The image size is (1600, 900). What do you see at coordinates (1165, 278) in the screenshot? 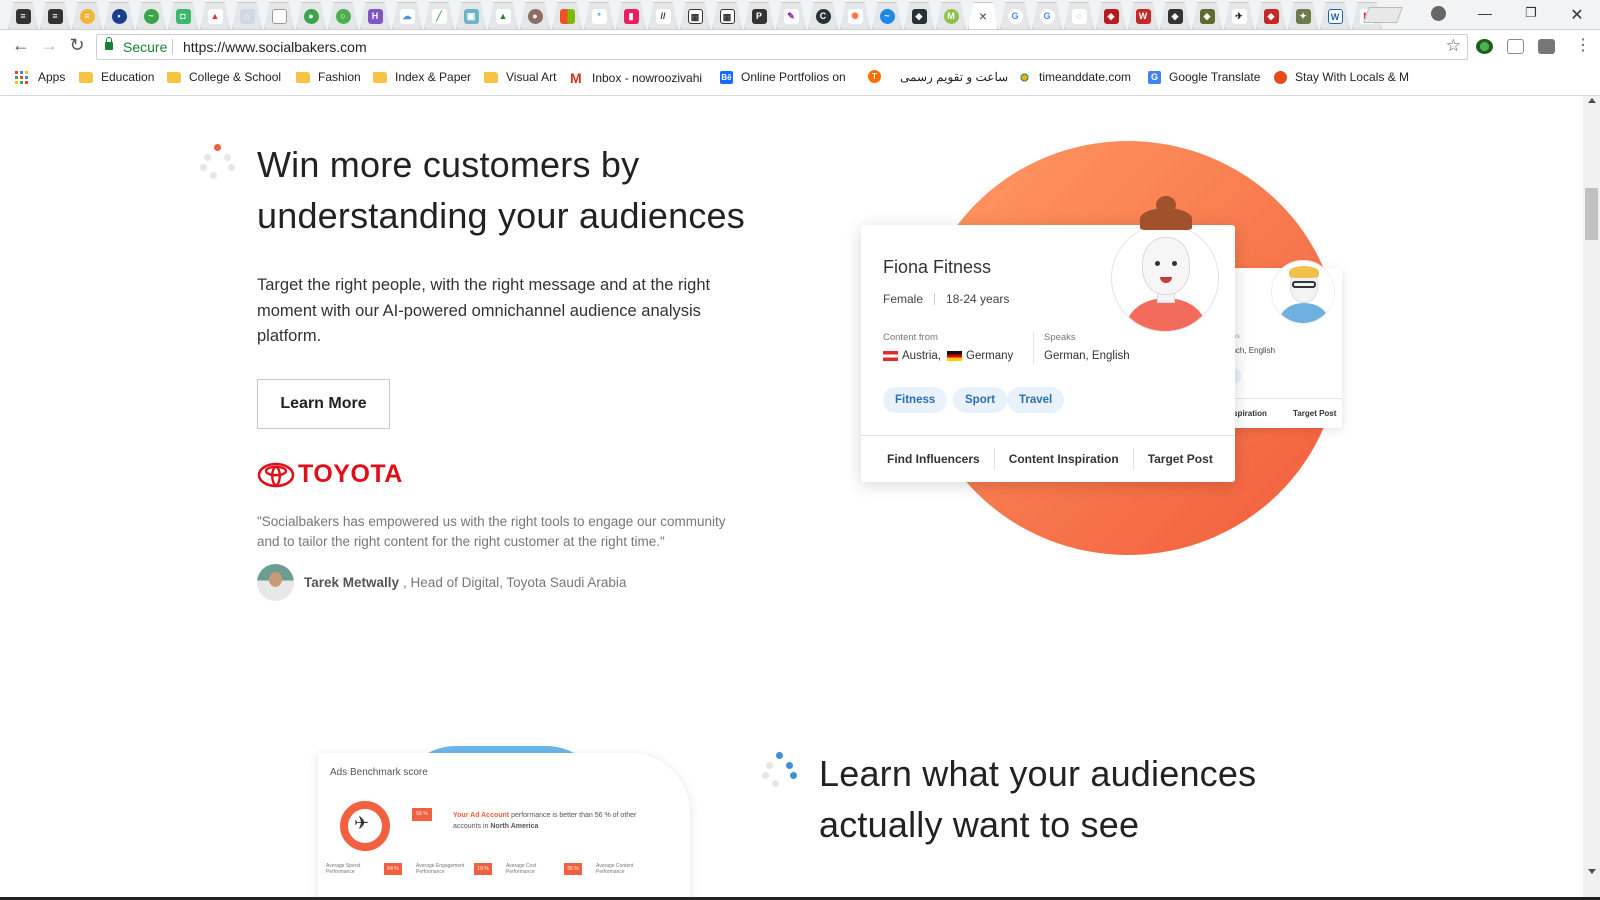
I see `female-avatar-illustration` at bounding box center [1165, 278].